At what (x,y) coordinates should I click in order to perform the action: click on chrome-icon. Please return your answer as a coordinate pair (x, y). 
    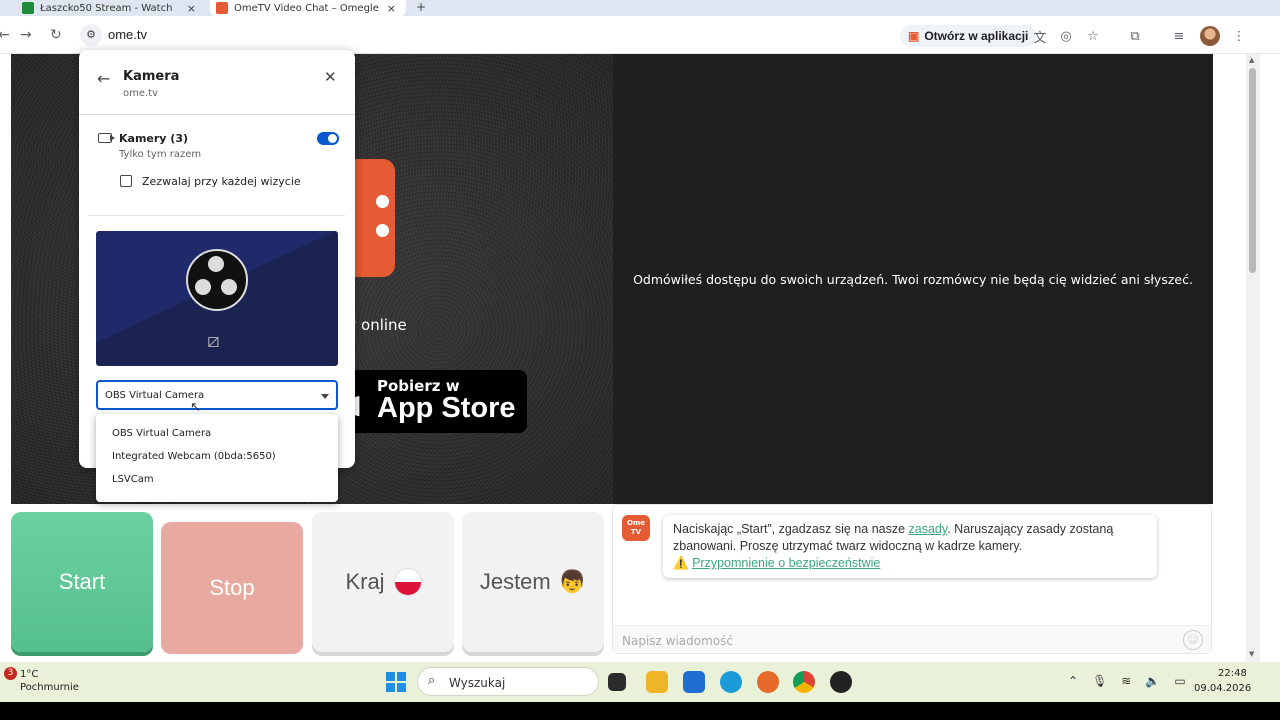
    Looking at the image, I should click on (804, 682).